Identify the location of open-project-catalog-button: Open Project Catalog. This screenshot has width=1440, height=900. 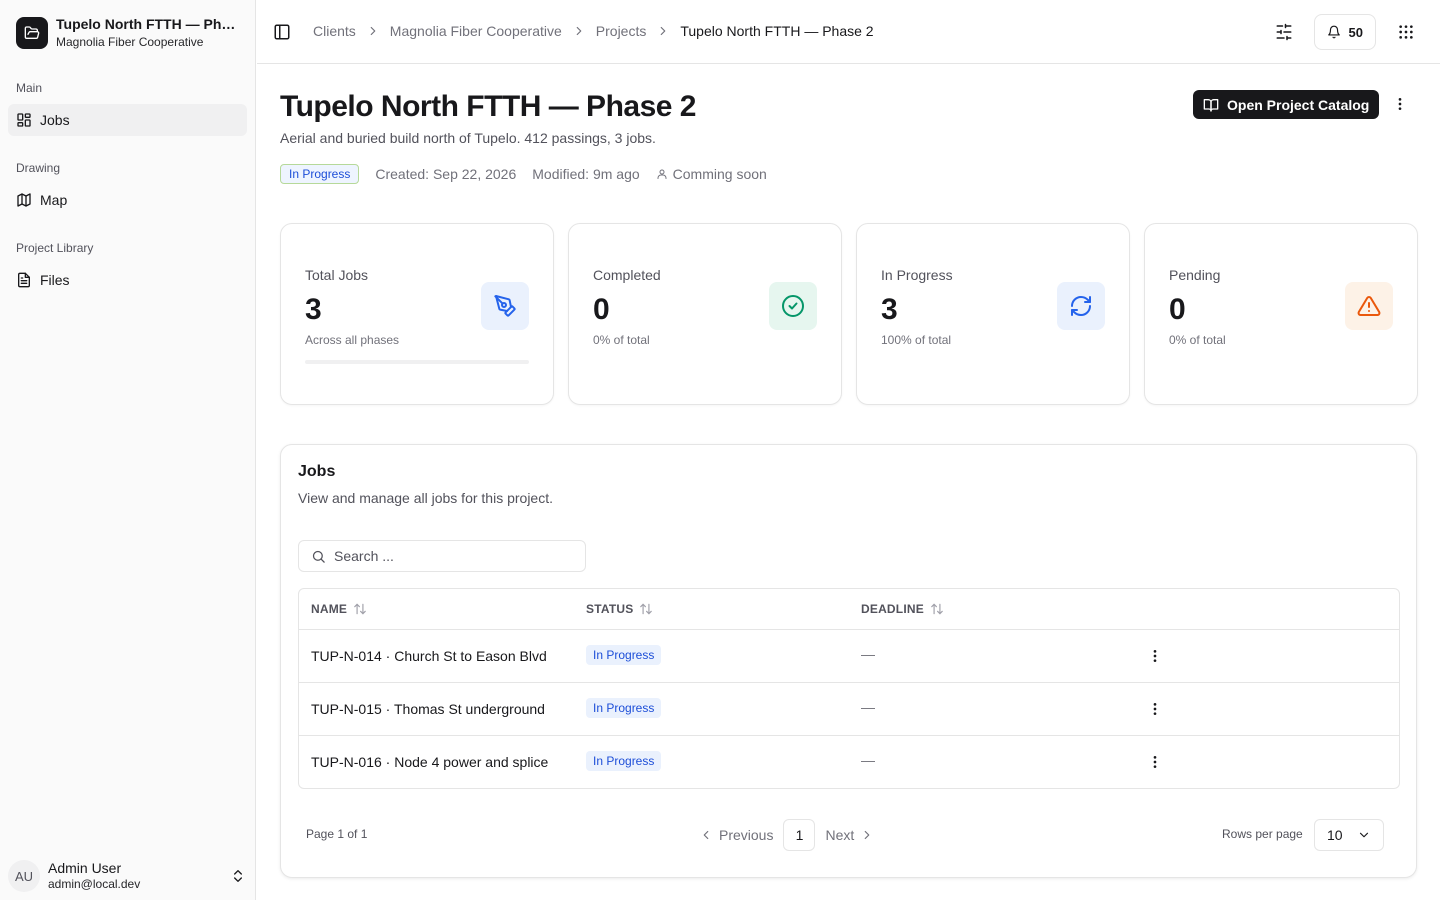
(1286, 104).